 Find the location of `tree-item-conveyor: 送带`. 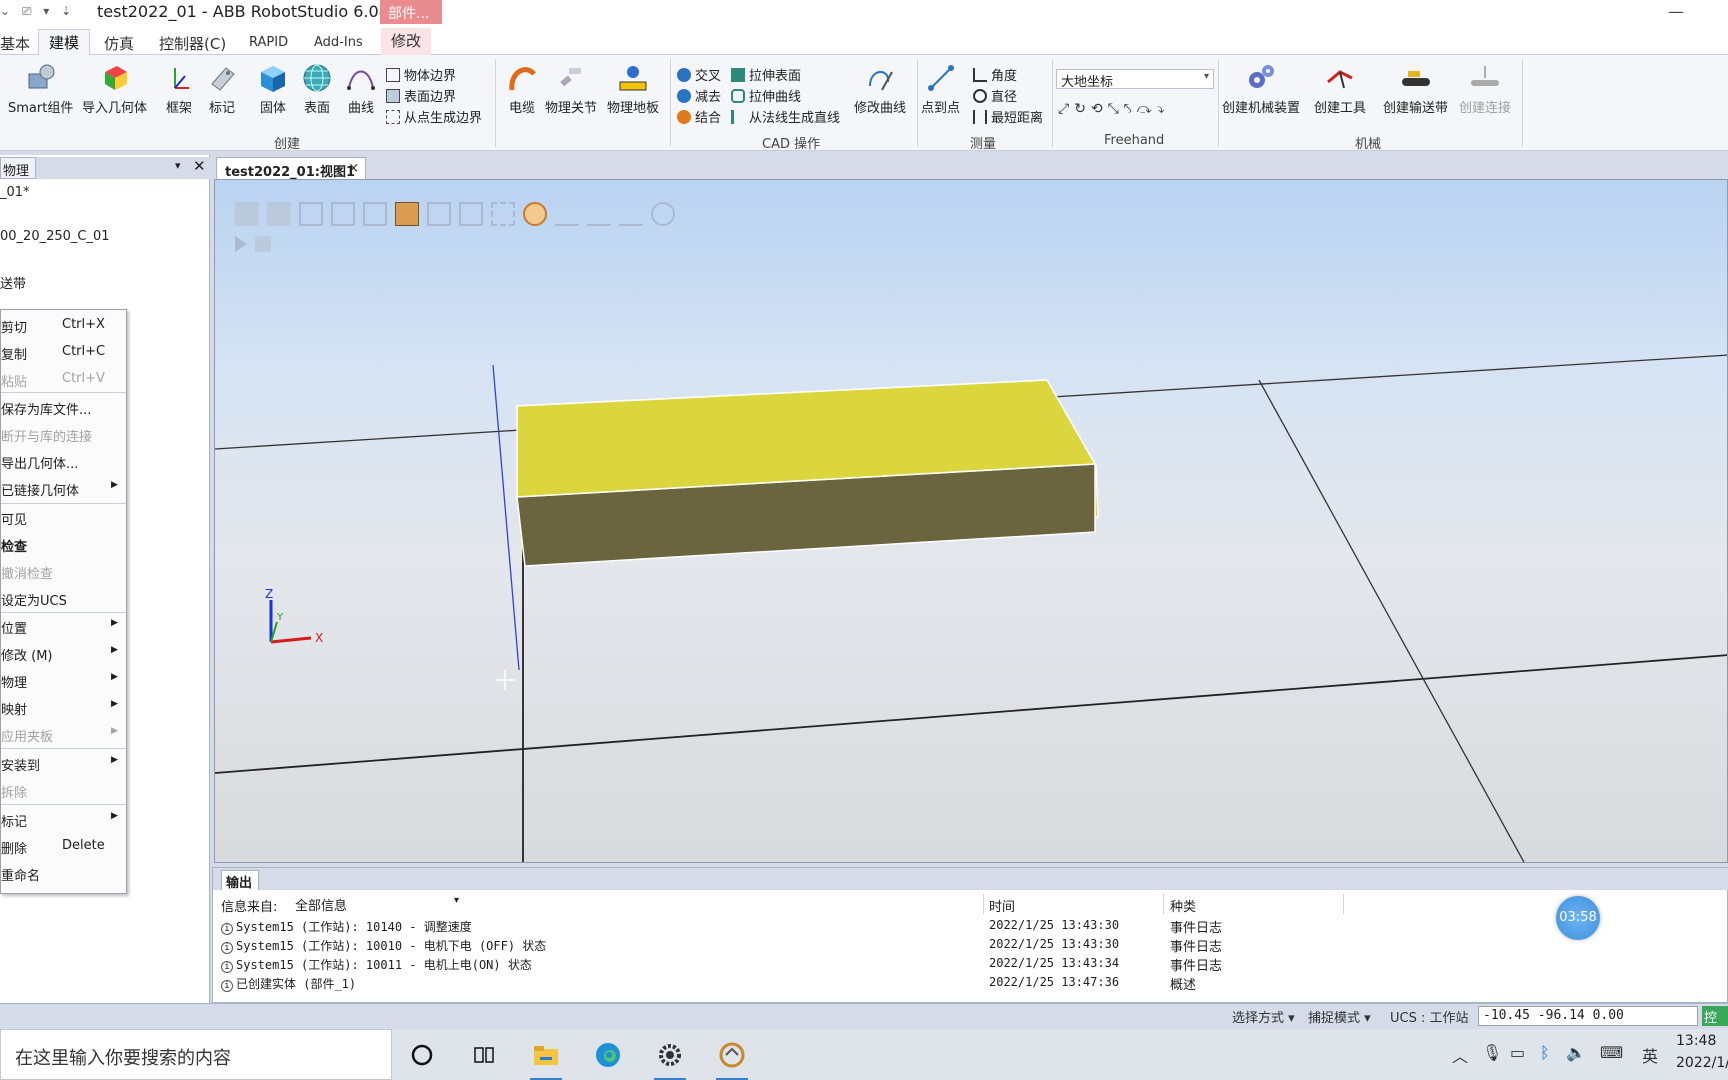

tree-item-conveyor: 送带 is located at coordinates (13, 282).